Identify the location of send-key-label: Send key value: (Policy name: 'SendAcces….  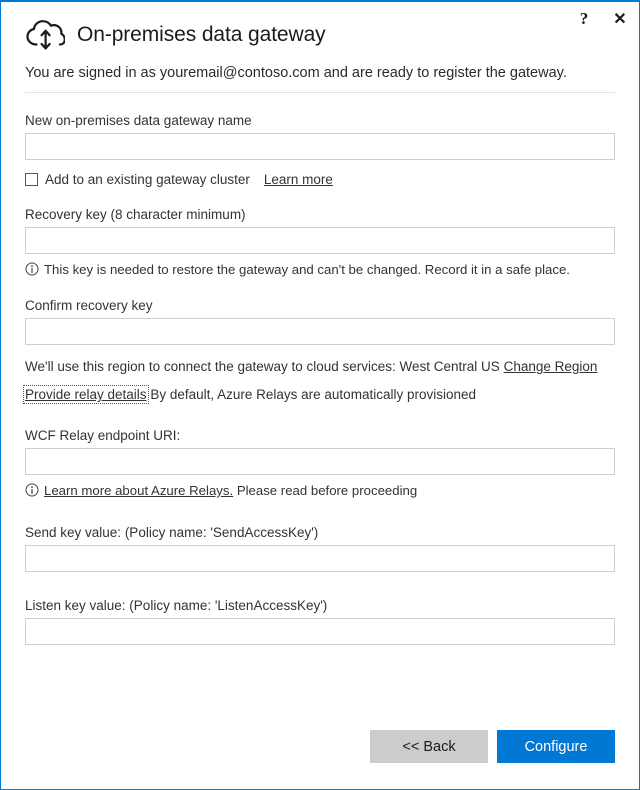
(172, 532).